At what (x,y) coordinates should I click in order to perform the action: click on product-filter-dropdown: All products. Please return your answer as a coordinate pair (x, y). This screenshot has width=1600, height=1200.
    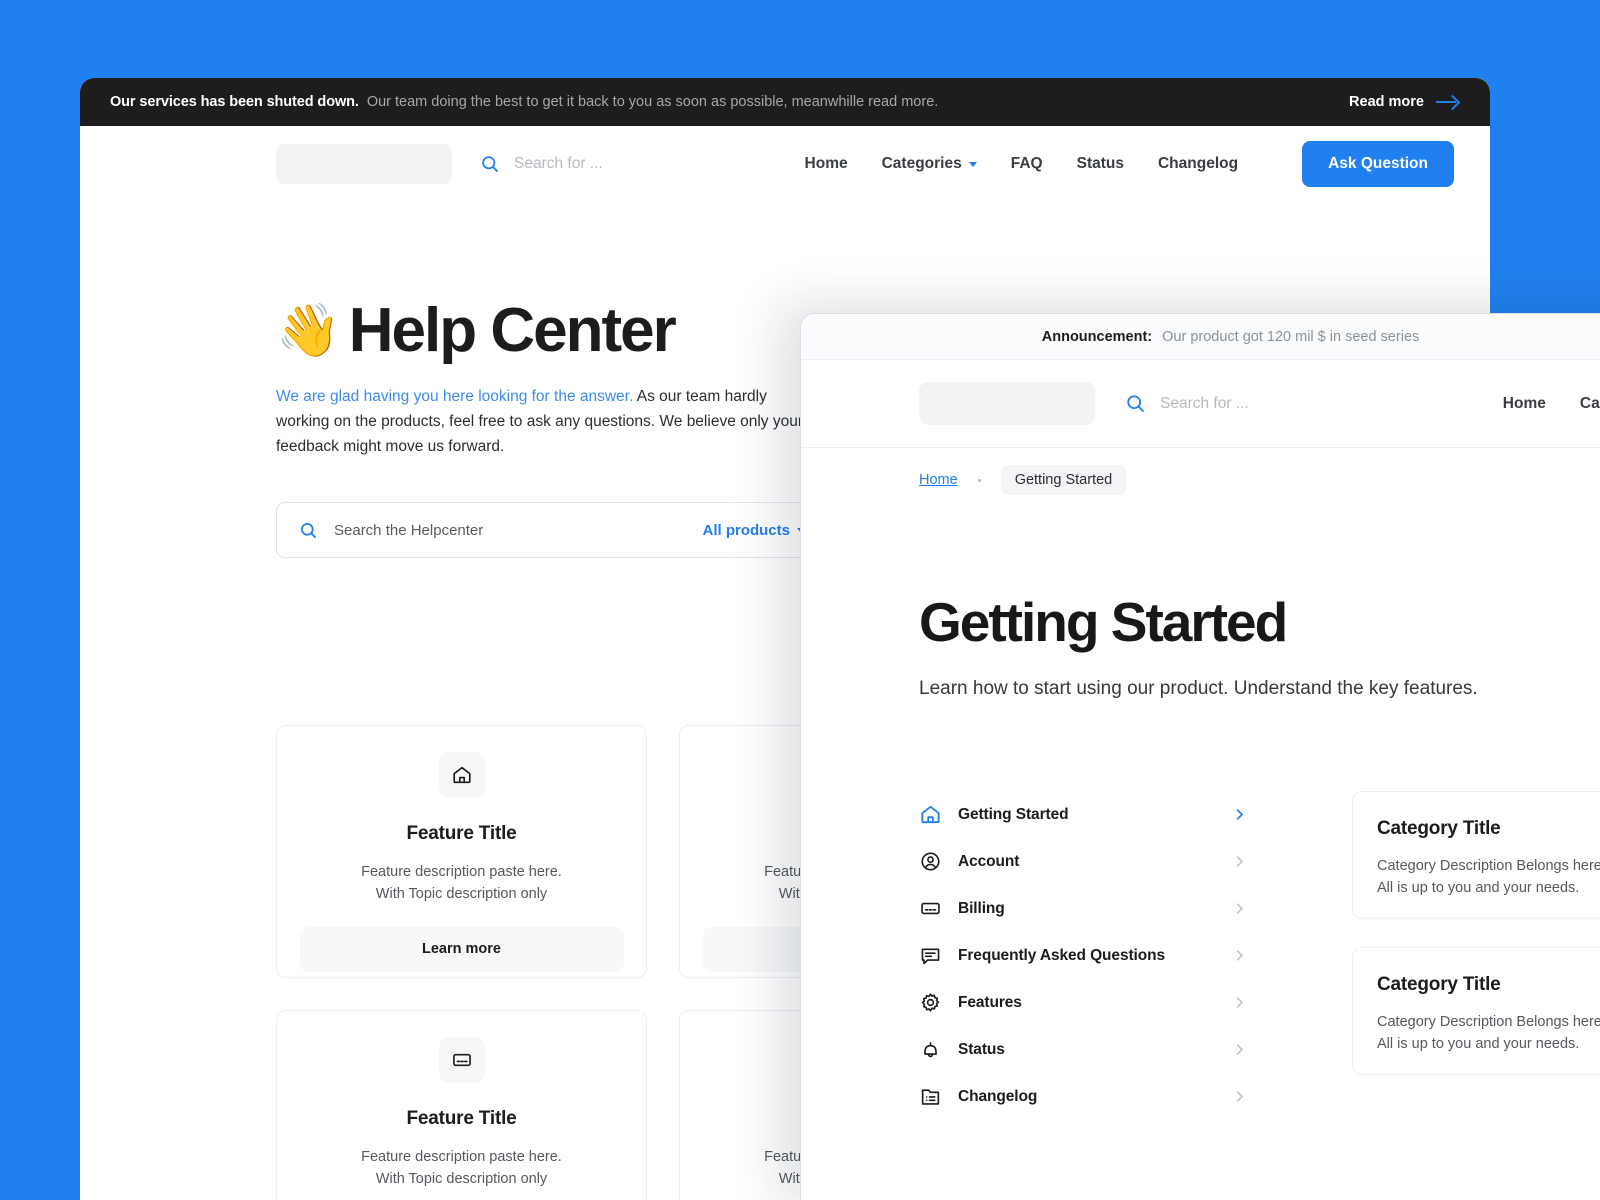
    Looking at the image, I should click on (753, 530).